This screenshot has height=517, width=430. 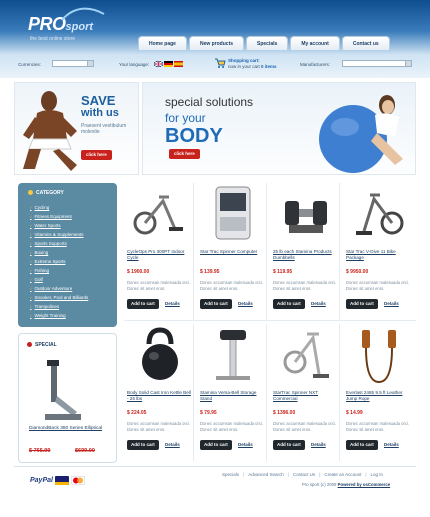 What do you see at coordinates (379, 255) in the screenshot?
I see `product-name: Star Trac V-Dive 11 Bike Package` at bounding box center [379, 255].